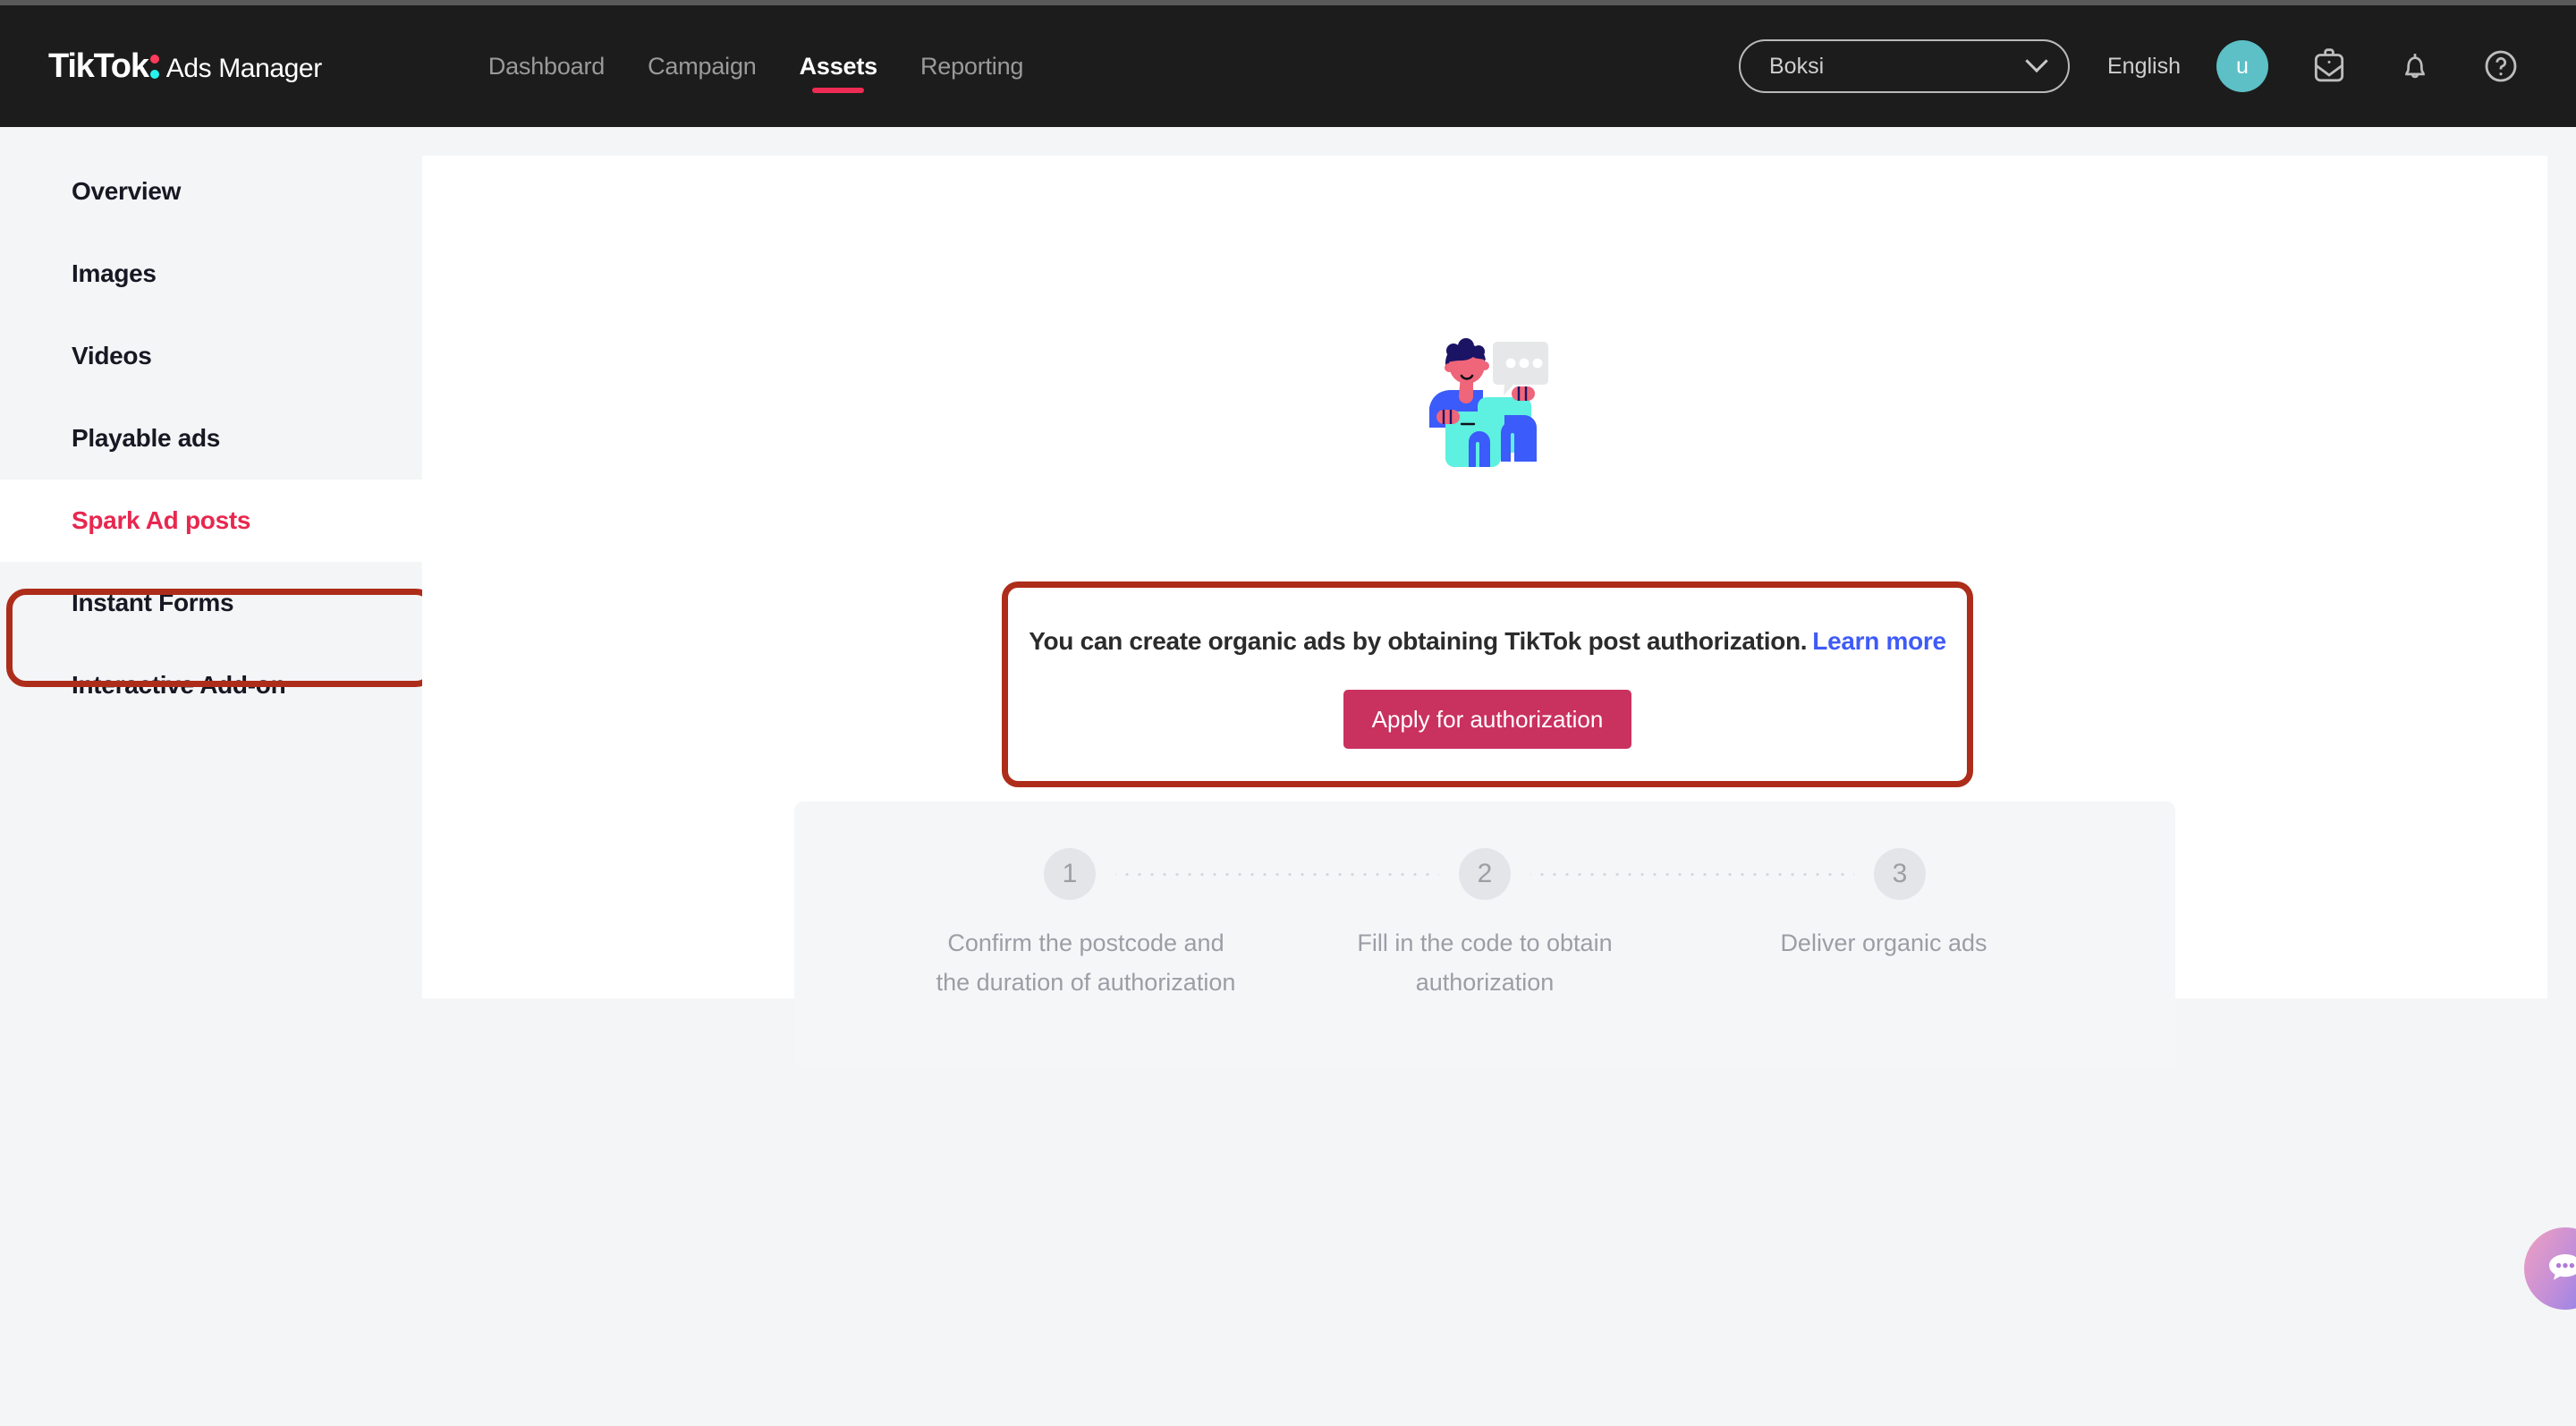 The height and width of the screenshot is (1426, 2576). I want to click on sidebar-item-spark-ad-posts: Spark Ad posts, so click(211, 521).